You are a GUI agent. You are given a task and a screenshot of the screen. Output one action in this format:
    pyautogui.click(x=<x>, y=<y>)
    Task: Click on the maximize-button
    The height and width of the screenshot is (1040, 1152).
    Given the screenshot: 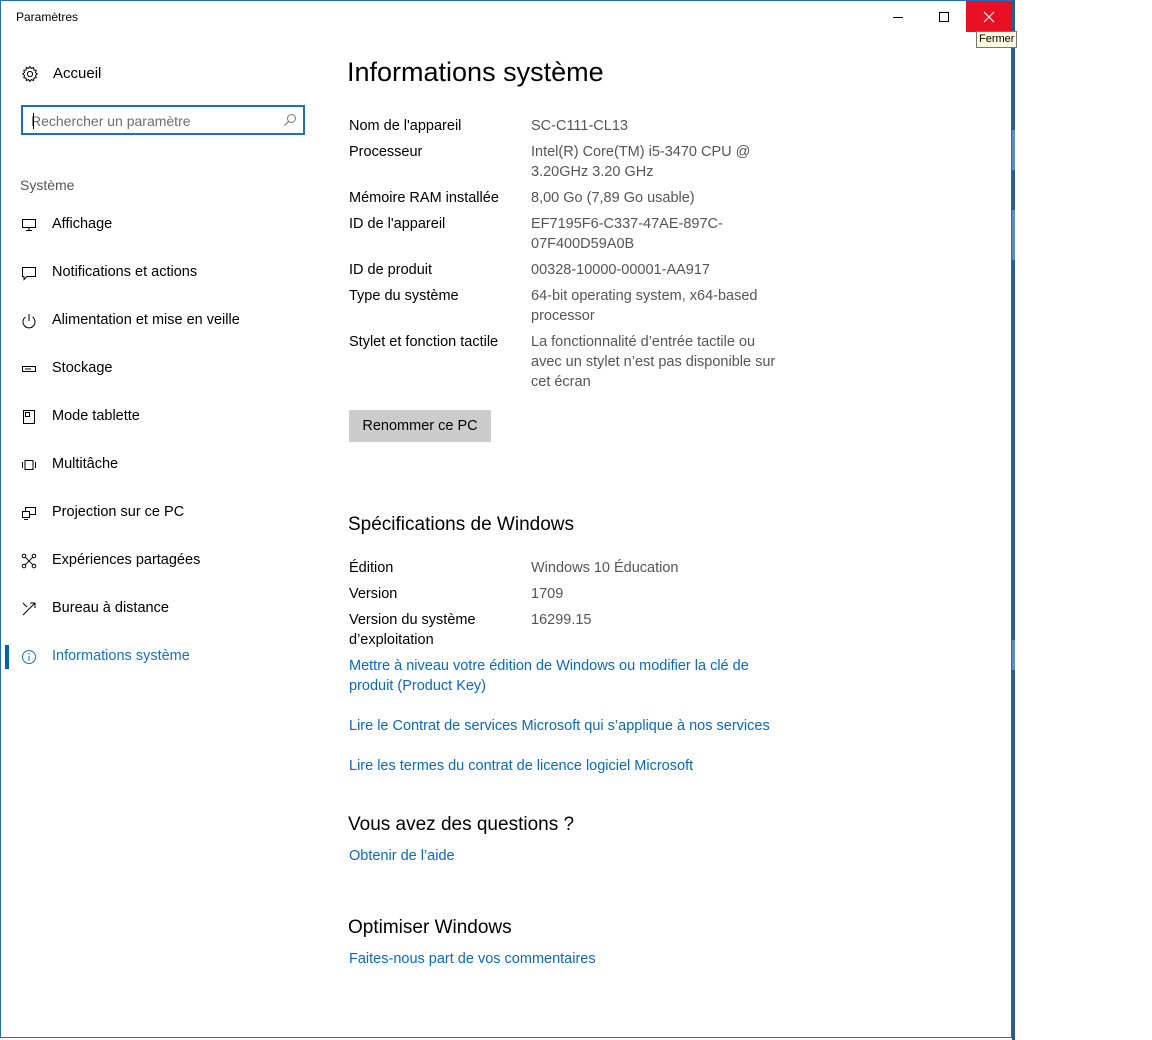 What is the action you would take?
    pyautogui.click(x=944, y=16)
    